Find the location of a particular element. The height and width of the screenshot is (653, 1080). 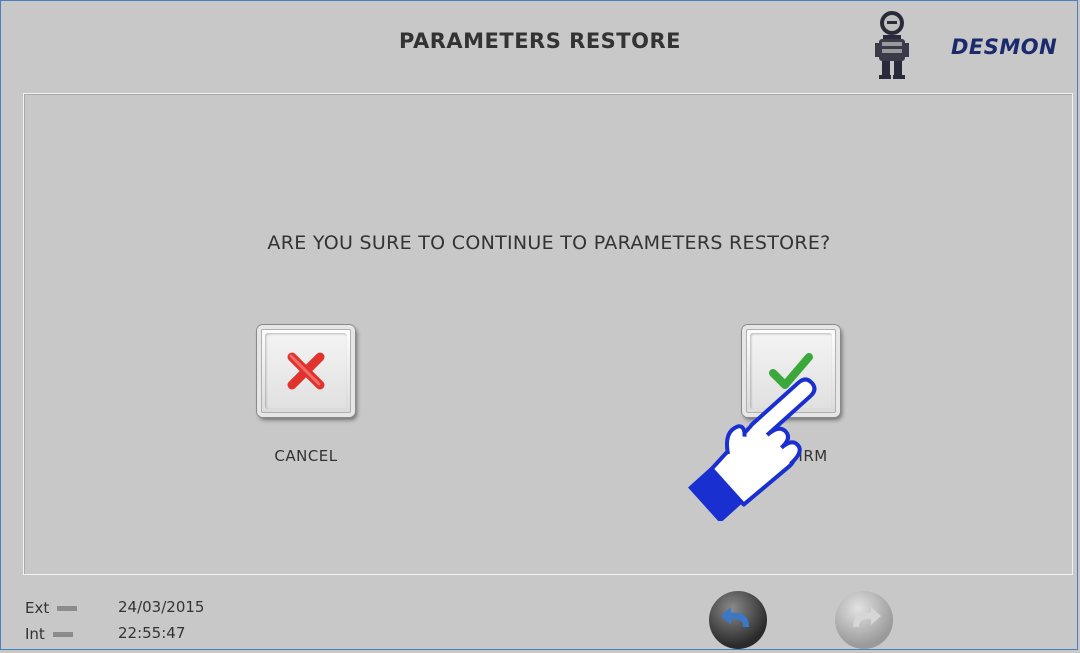

mascot-logo is located at coordinates (892, 45).